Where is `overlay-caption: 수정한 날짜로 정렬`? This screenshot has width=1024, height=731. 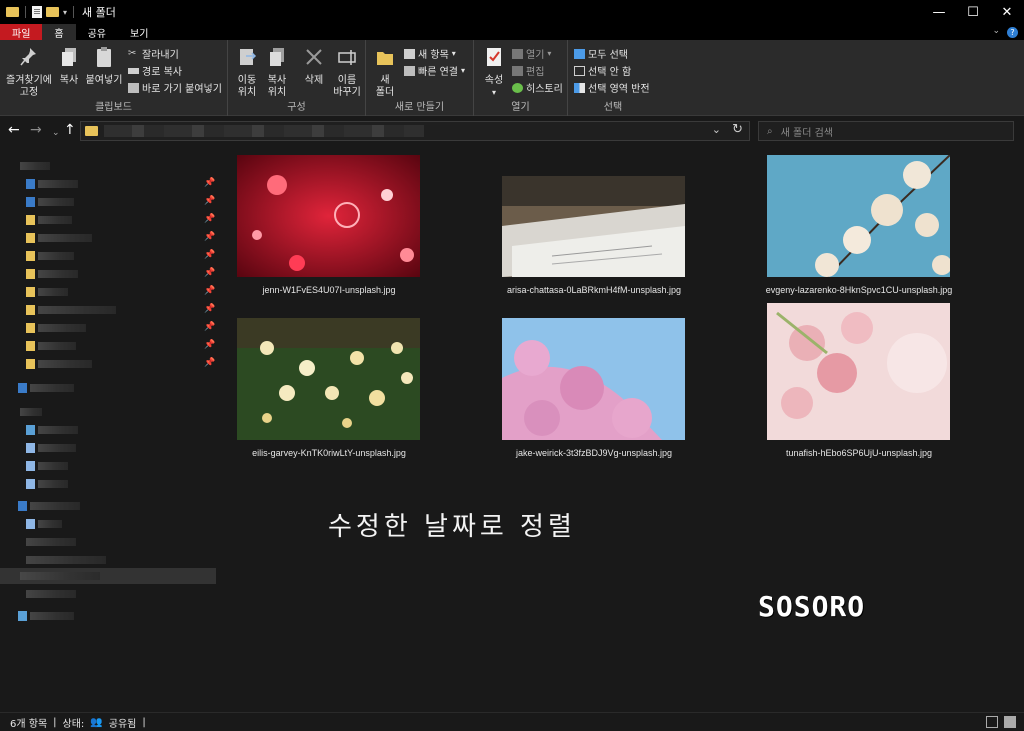
overlay-caption: 수정한 날짜로 정렬 is located at coordinates (452, 527).